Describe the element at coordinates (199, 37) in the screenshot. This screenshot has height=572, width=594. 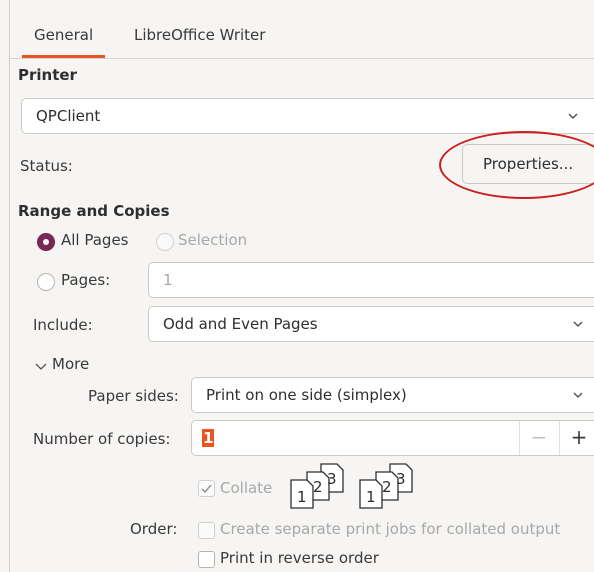
I see `tab-libreoffice-writer: LibreOffice Writer` at that location.